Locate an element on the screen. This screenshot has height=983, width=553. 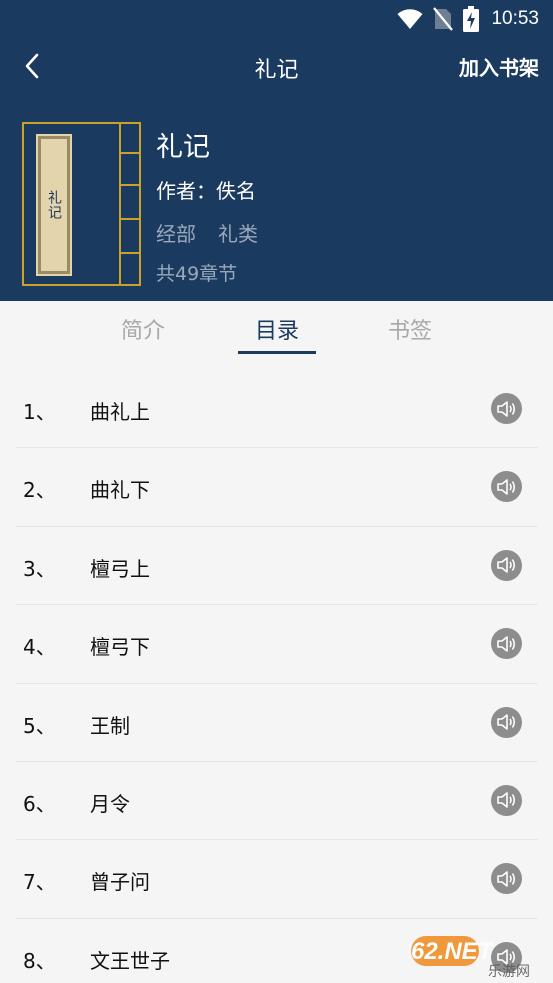
chapter-title: 月令 is located at coordinates (110, 803).